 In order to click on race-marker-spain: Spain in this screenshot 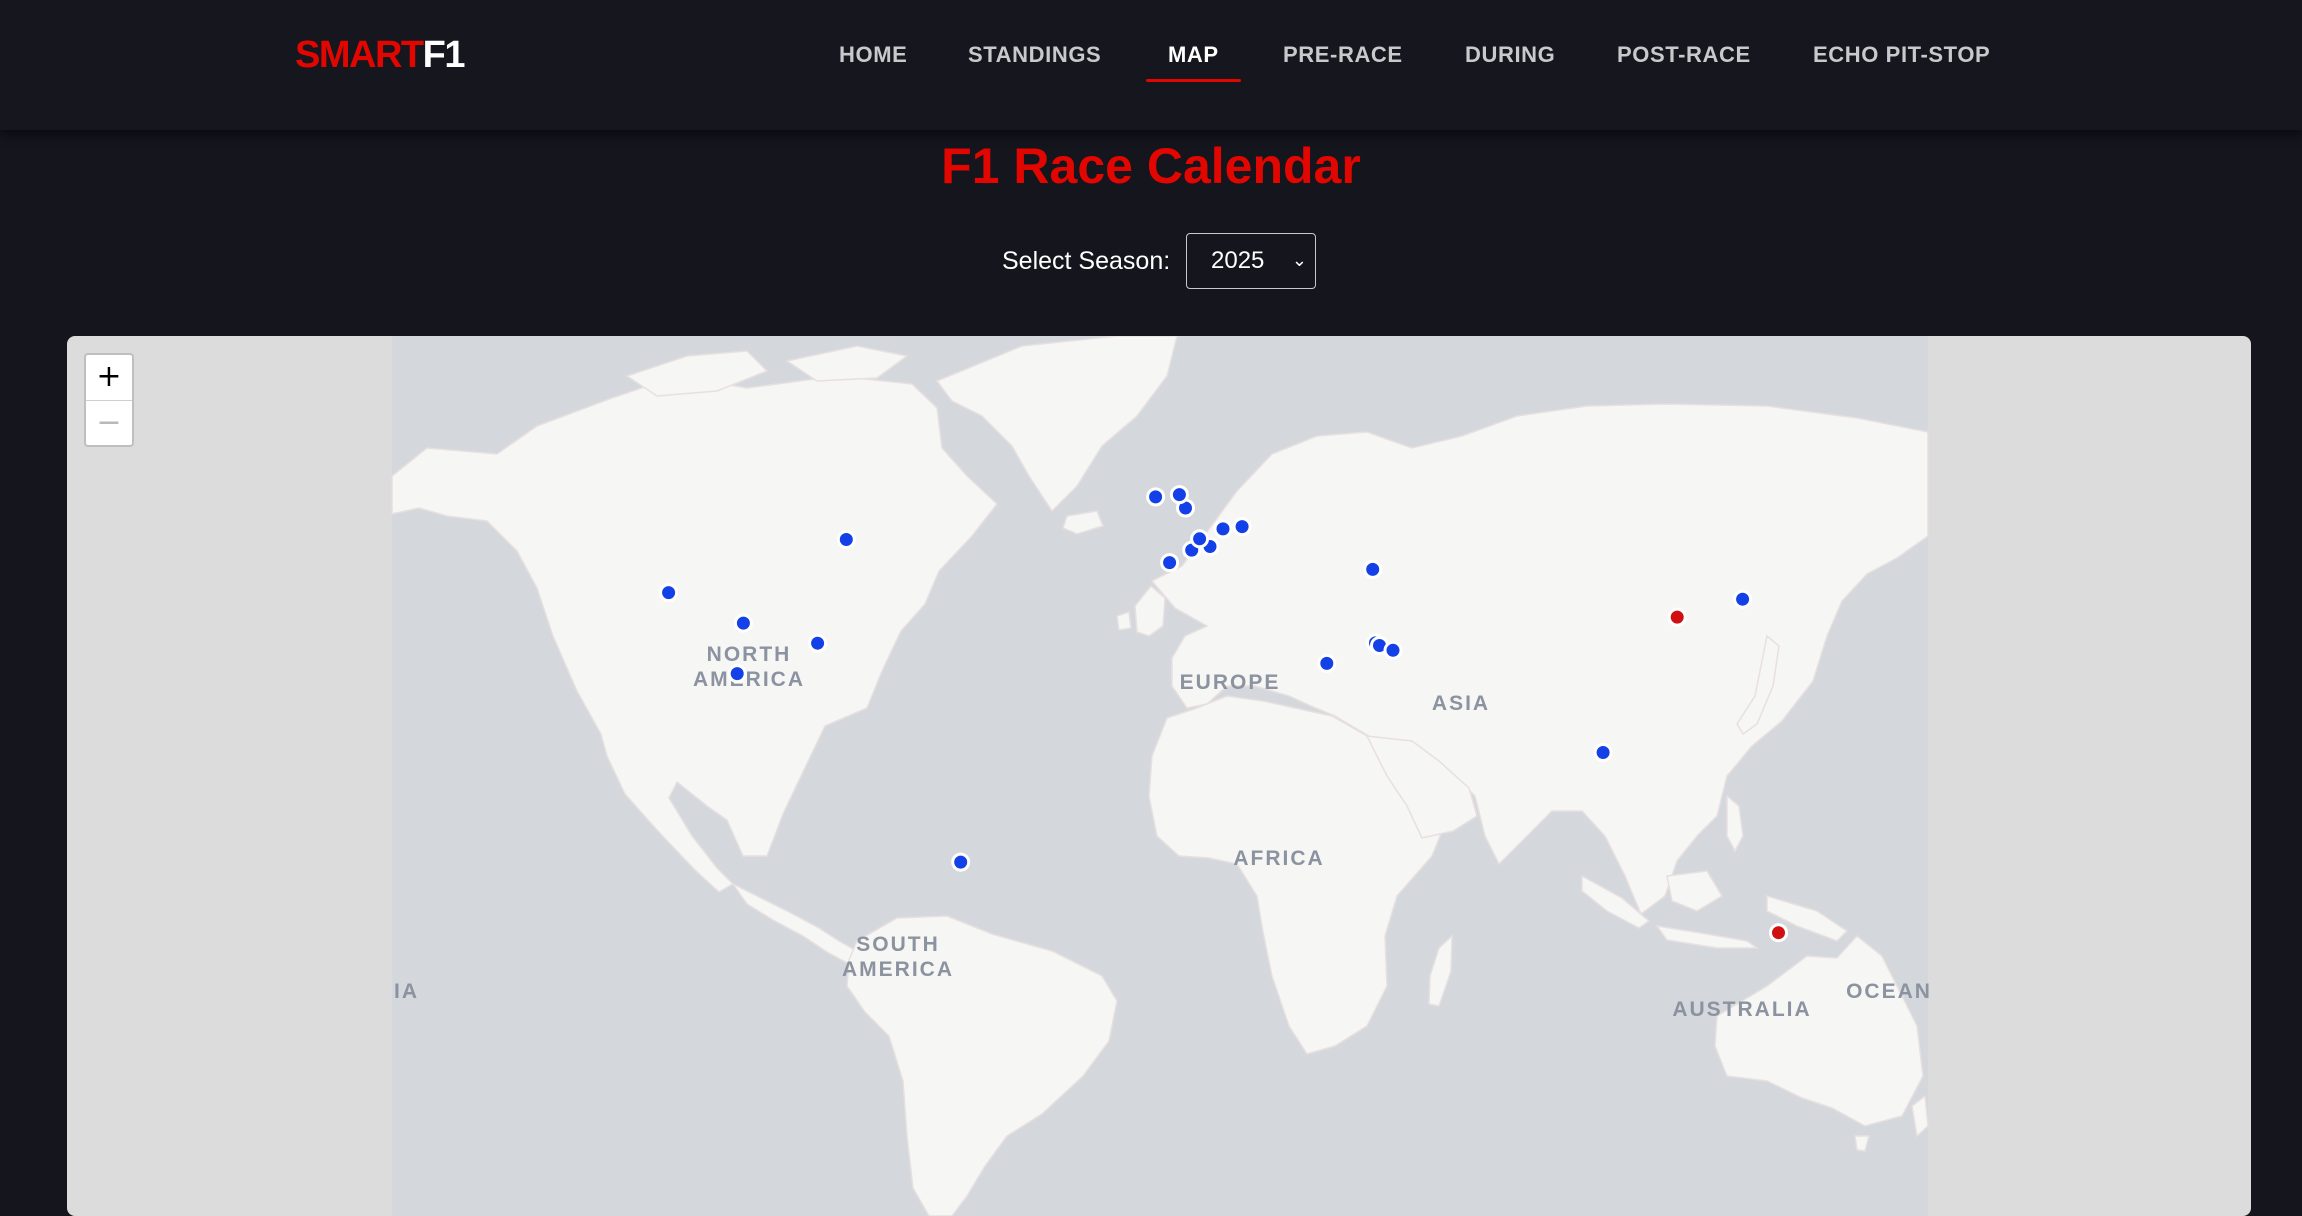, I will do `click(1170, 563)`.